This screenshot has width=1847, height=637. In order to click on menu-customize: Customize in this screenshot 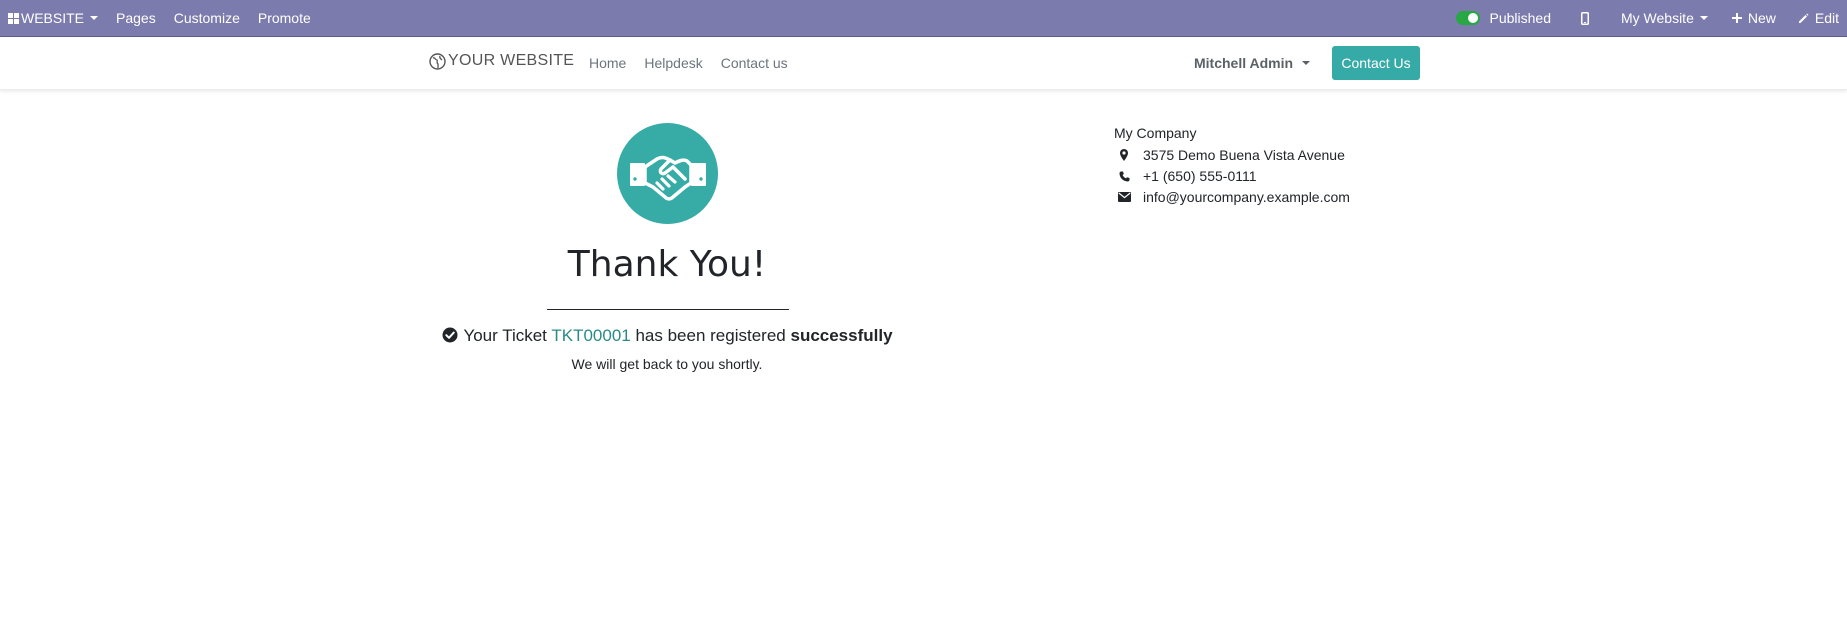, I will do `click(207, 18)`.